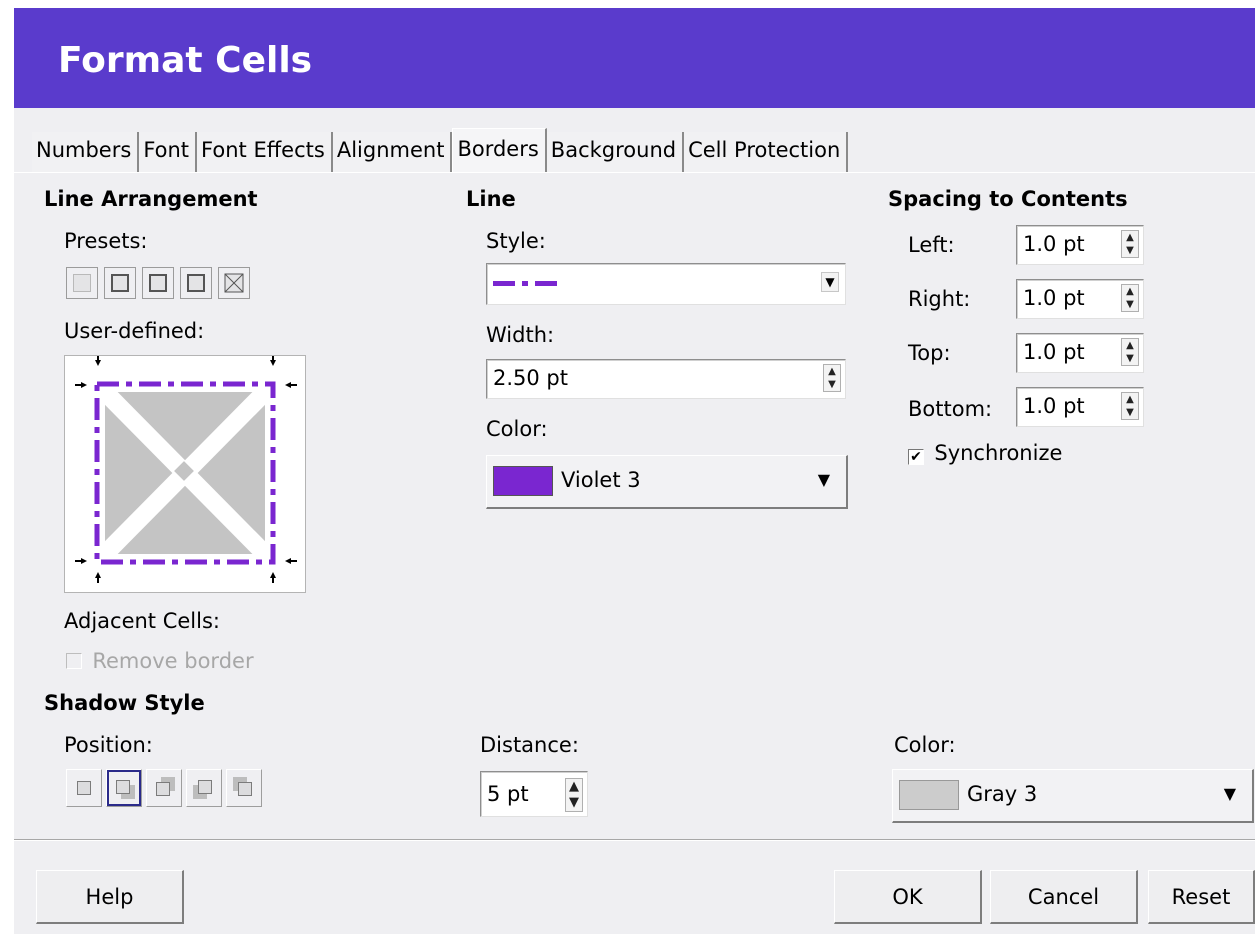 The image size is (1255, 934). I want to click on line-style-sample, so click(528, 283).